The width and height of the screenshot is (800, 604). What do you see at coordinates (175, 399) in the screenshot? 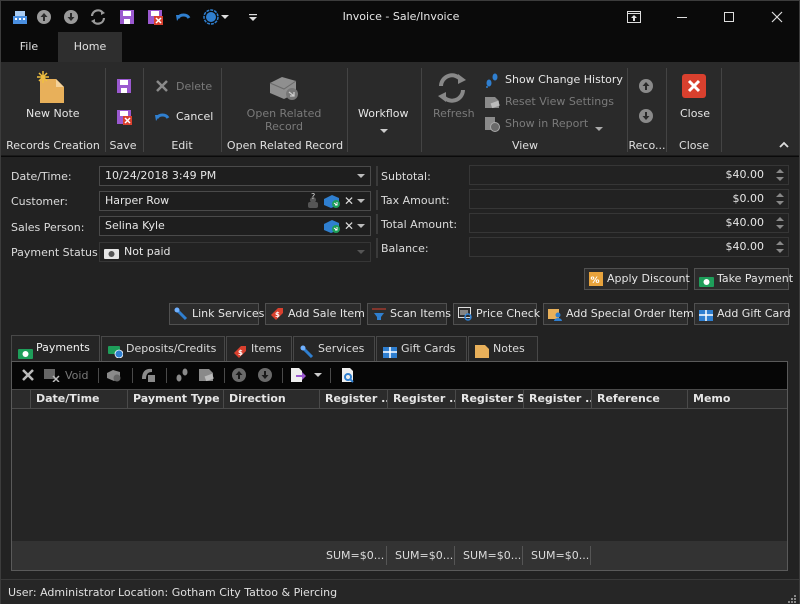
I see `column-header-payment-type: Payment Type` at bounding box center [175, 399].